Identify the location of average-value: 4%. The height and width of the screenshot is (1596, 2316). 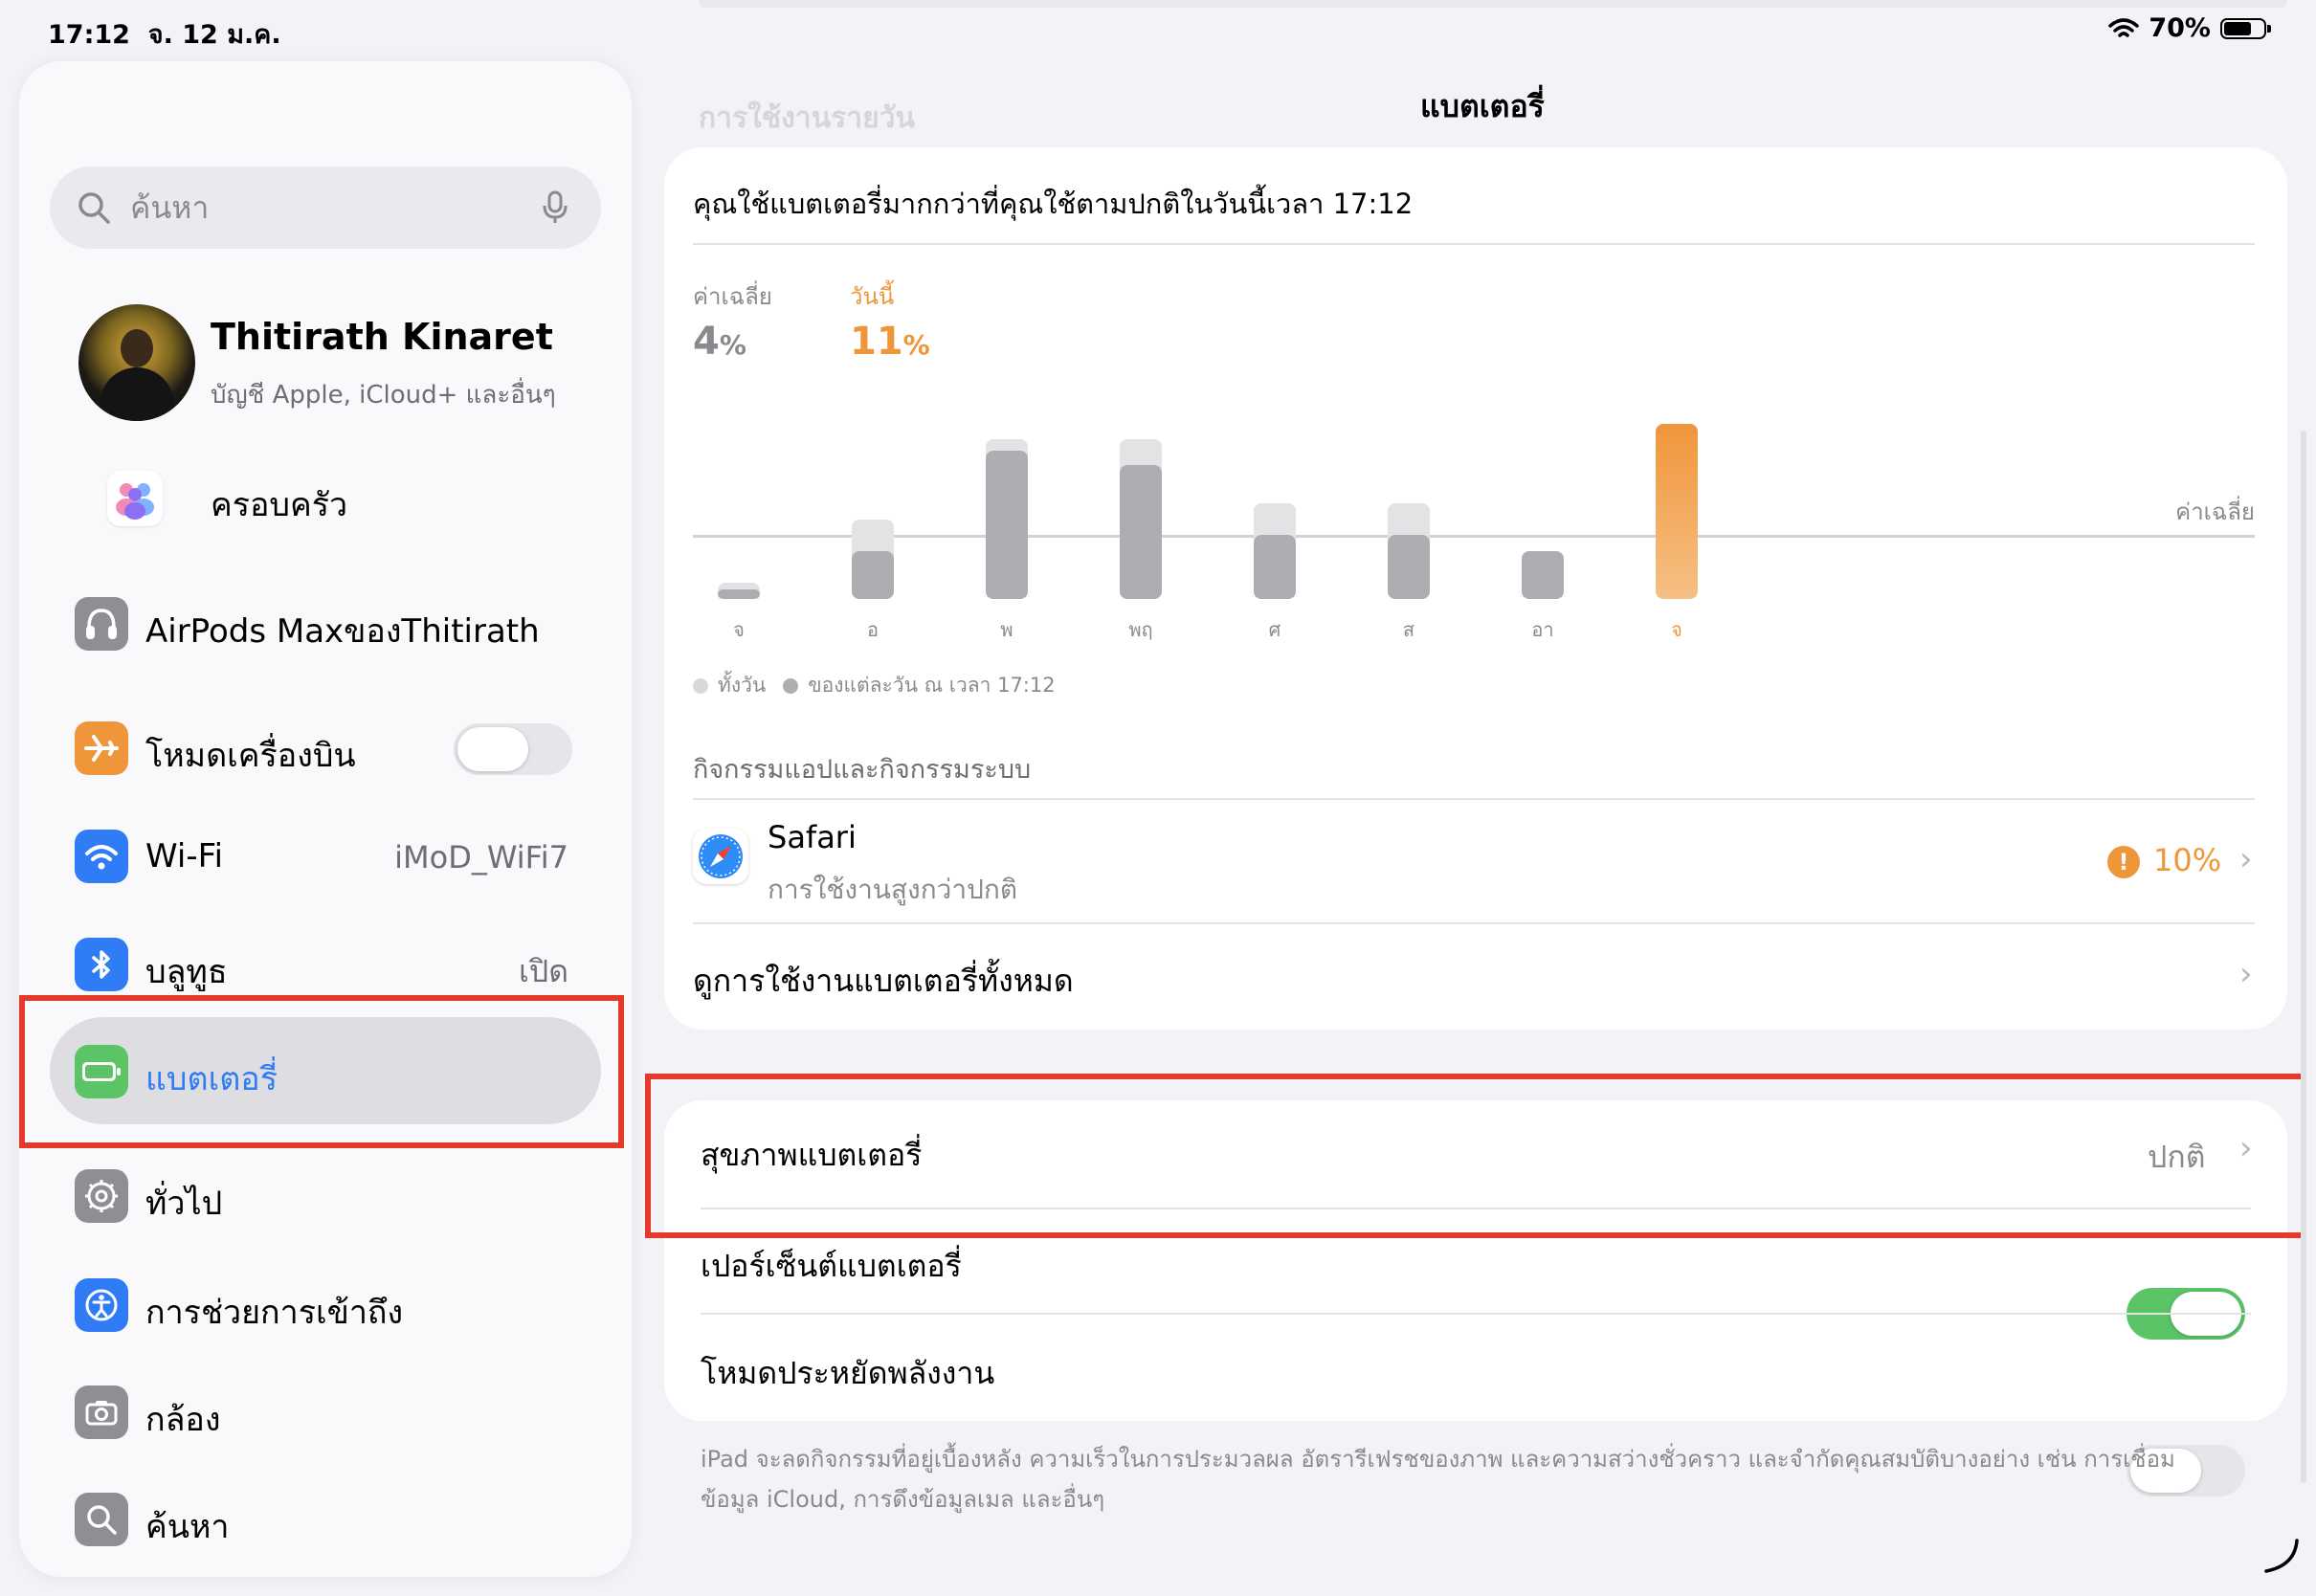
(720, 342).